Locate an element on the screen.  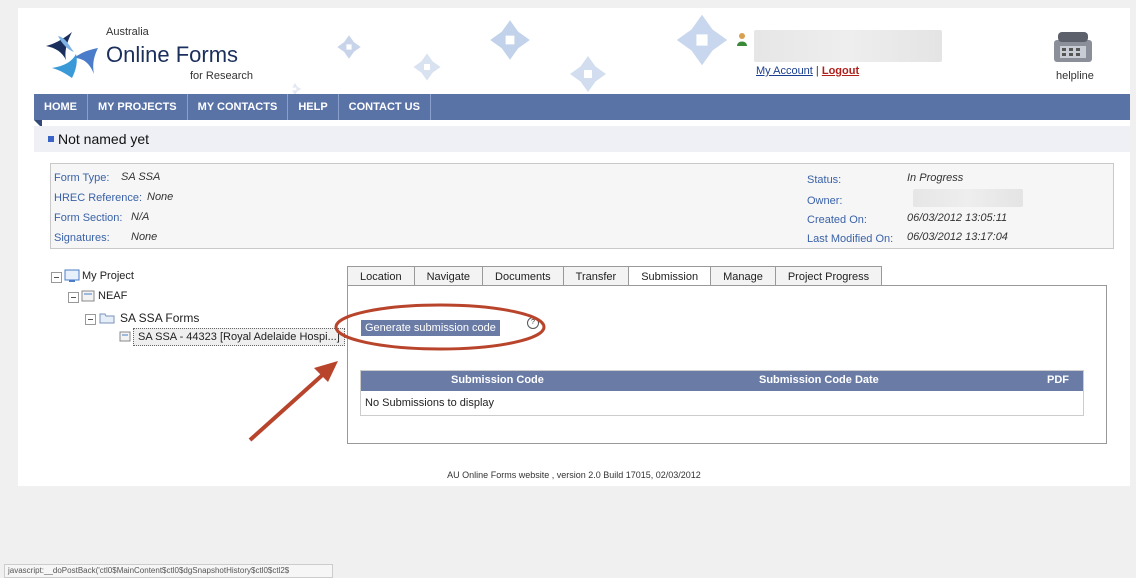
empty-table-message: No Submissions to display is located at coordinates (430, 403).